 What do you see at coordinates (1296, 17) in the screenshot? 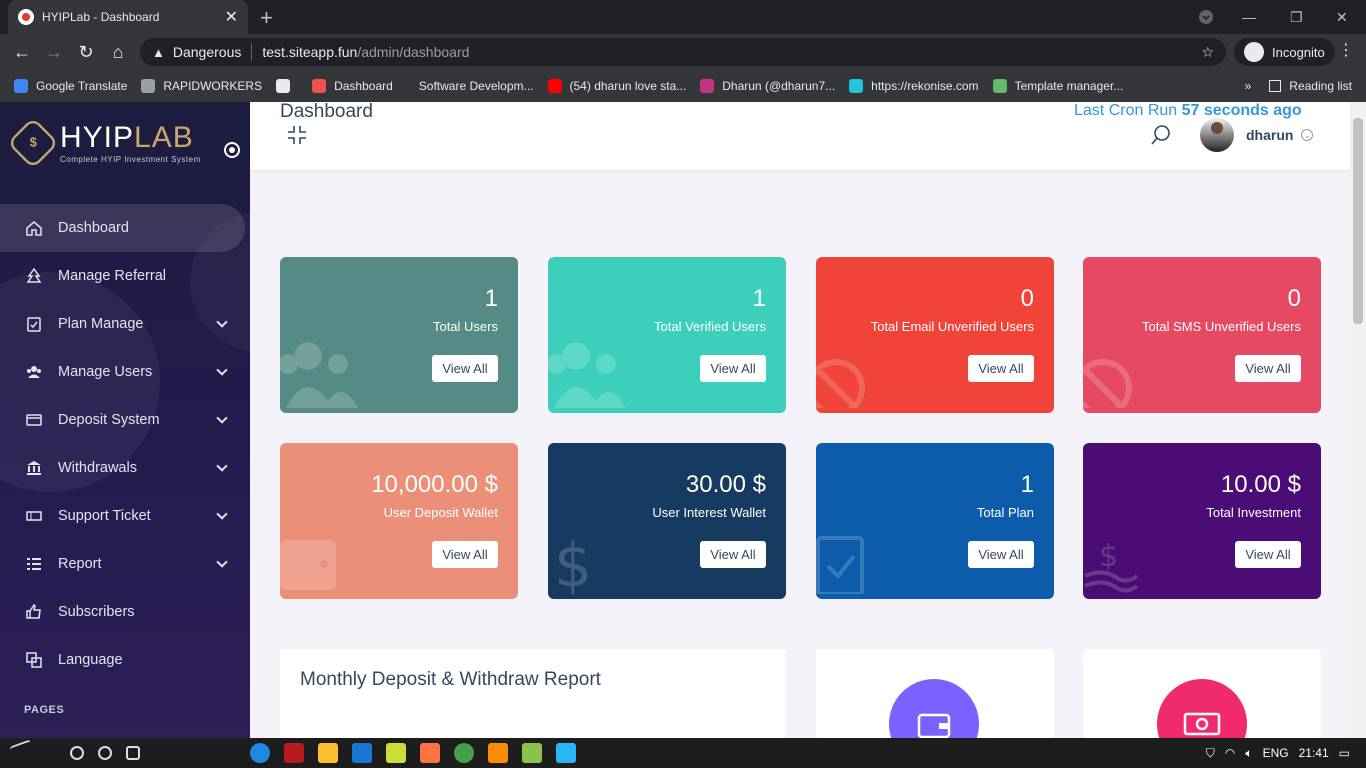
I see `restore-icon: ❐` at bounding box center [1296, 17].